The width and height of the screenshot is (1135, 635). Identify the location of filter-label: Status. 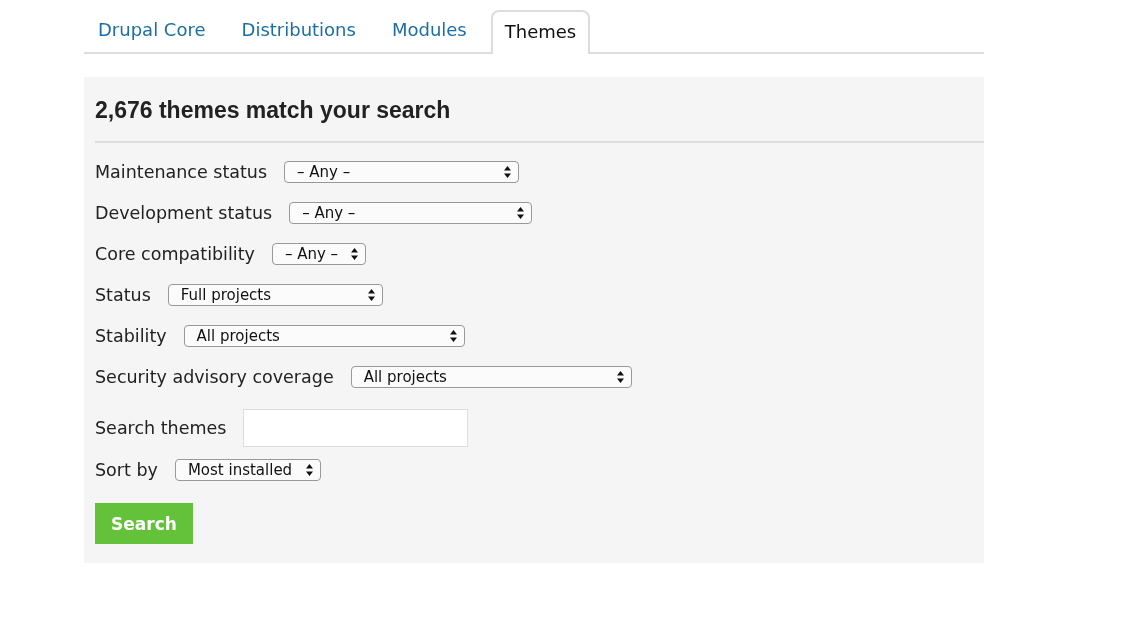
(123, 294).